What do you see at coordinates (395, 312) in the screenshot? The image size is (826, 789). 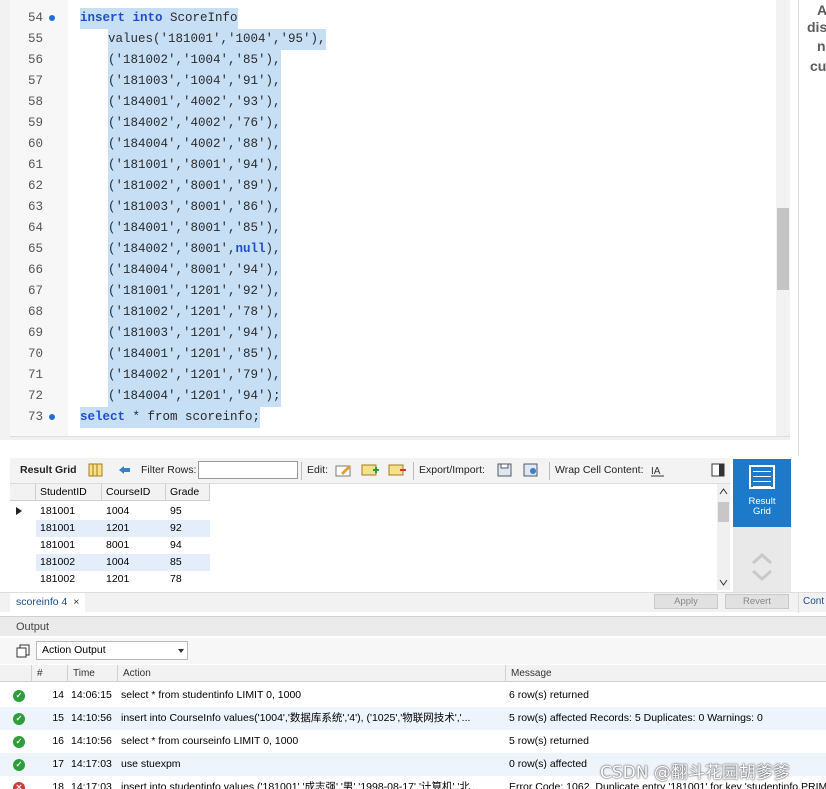 I see `code-line: 68 ('181002','1201','78'),` at bounding box center [395, 312].